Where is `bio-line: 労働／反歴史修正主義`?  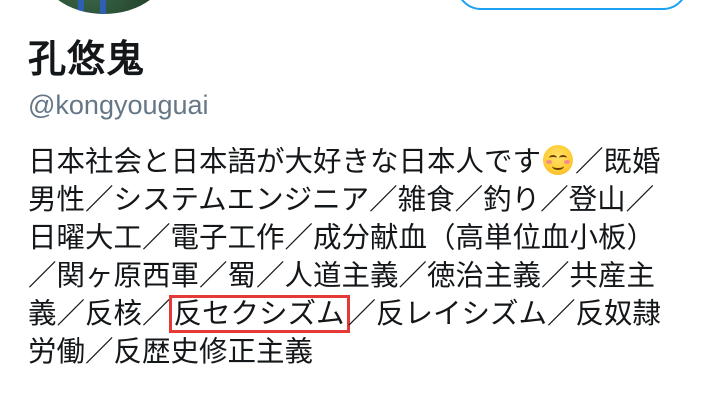
bio-line: 労働／反歴史修正主義 is located at coordinates (171, 351).